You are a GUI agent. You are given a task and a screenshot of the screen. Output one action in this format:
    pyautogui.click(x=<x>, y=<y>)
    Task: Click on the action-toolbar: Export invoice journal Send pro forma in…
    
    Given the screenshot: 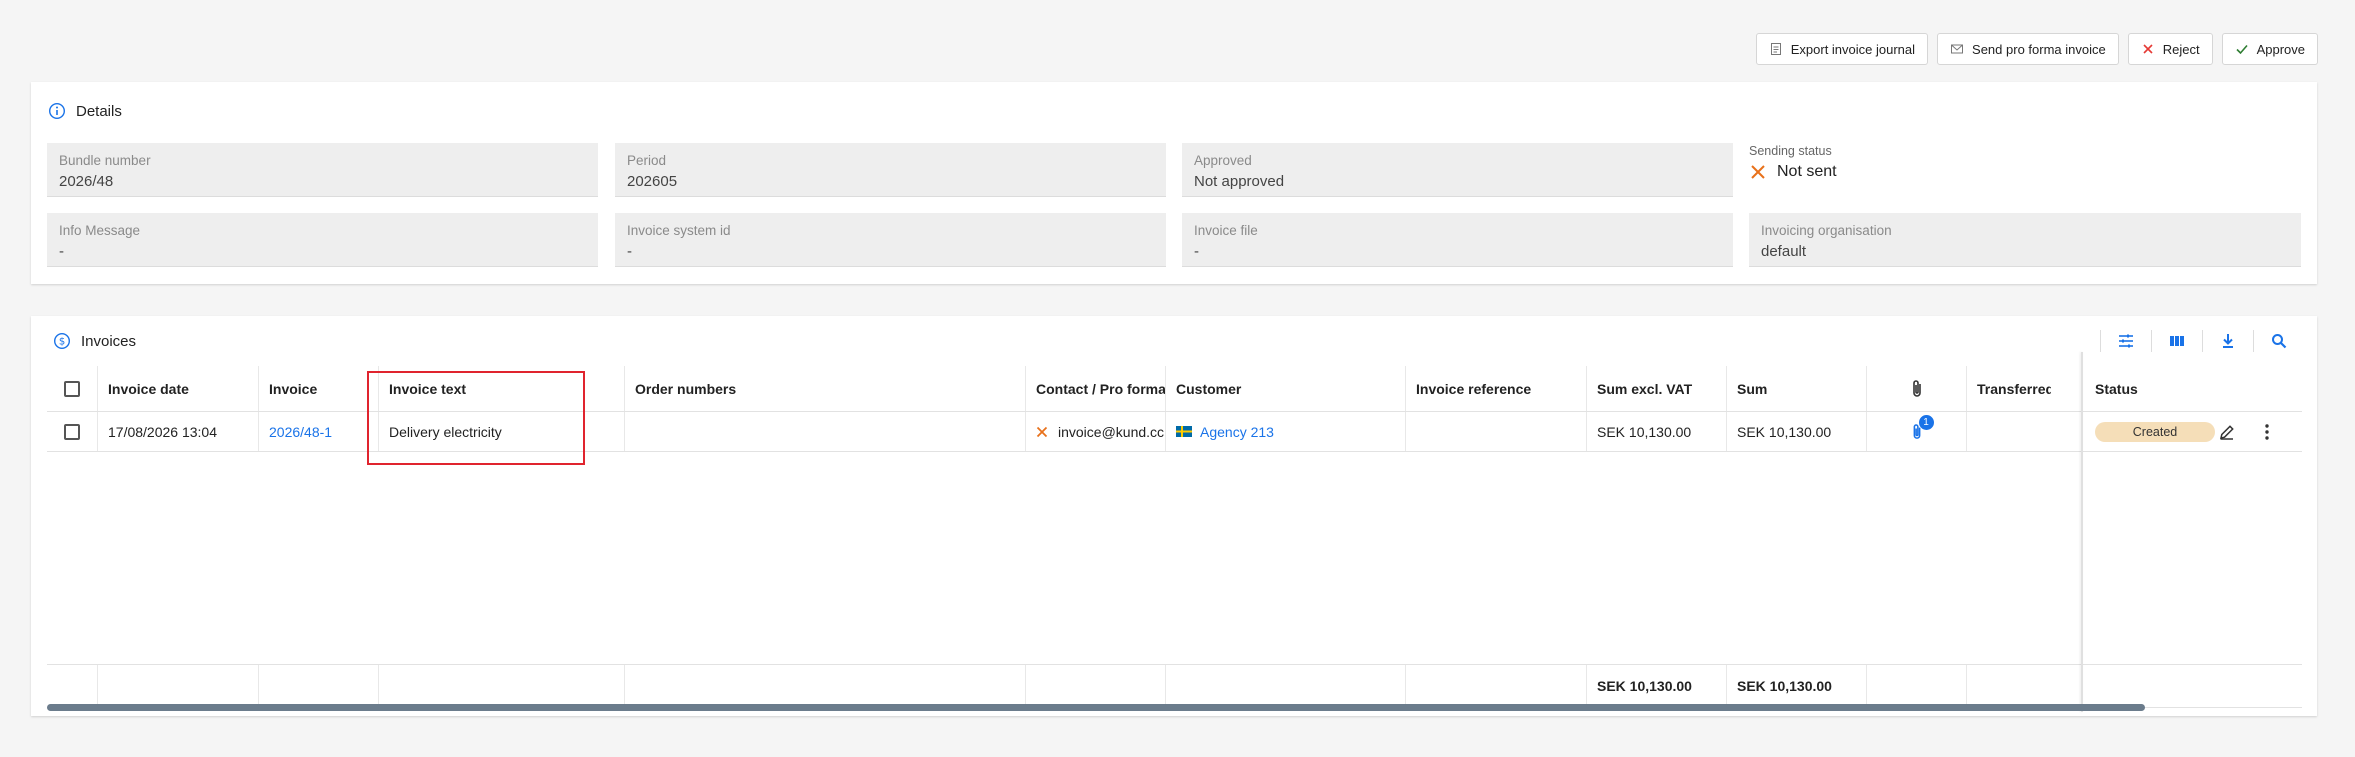 What is the action you would take?
    pyautogui.click(x=2036, y=49)
    